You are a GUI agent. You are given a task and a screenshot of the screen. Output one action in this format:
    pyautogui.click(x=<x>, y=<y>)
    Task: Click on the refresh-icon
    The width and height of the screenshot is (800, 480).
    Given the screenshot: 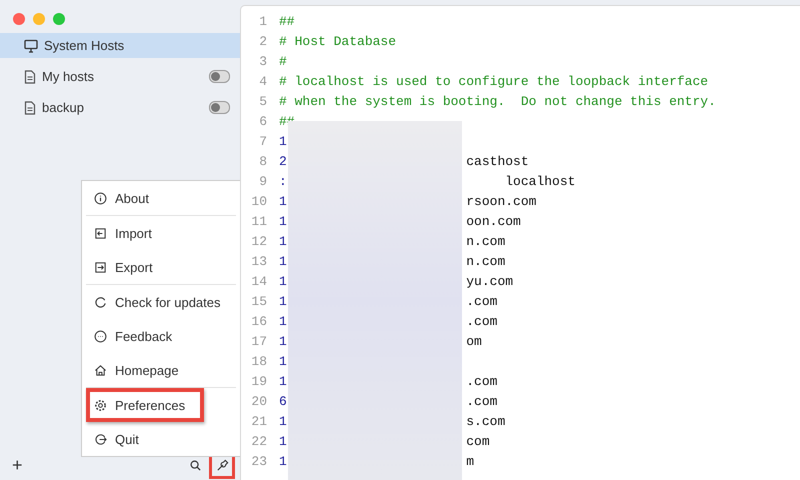 What is the action you would take?
    pyautogui.click(x=100, y=302)
    